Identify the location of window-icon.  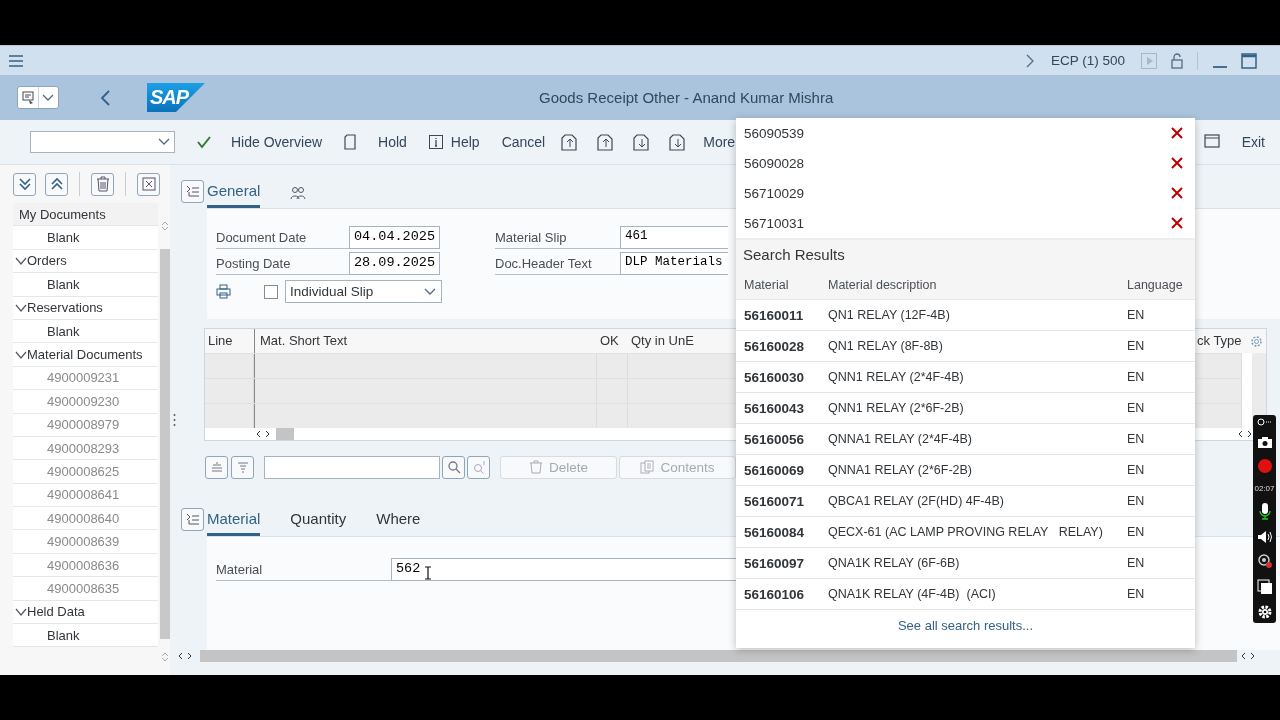
(1211, 142).